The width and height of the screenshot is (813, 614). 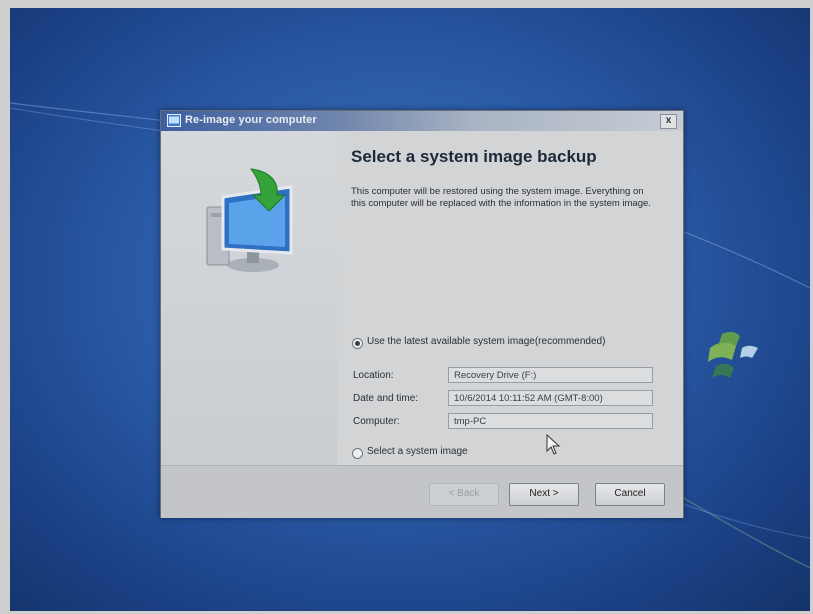 I want to click on dialog-title: Re-image your computer, so click(x=251, y=120).